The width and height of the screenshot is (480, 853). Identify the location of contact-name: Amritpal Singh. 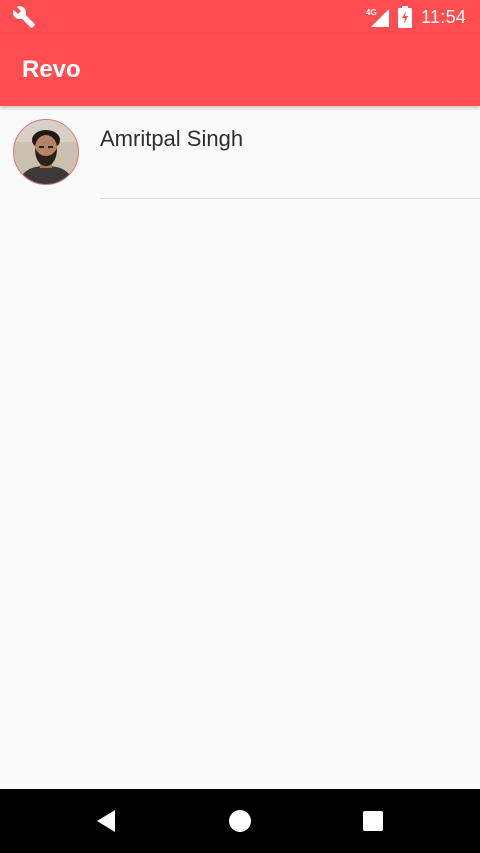
(172, 138).